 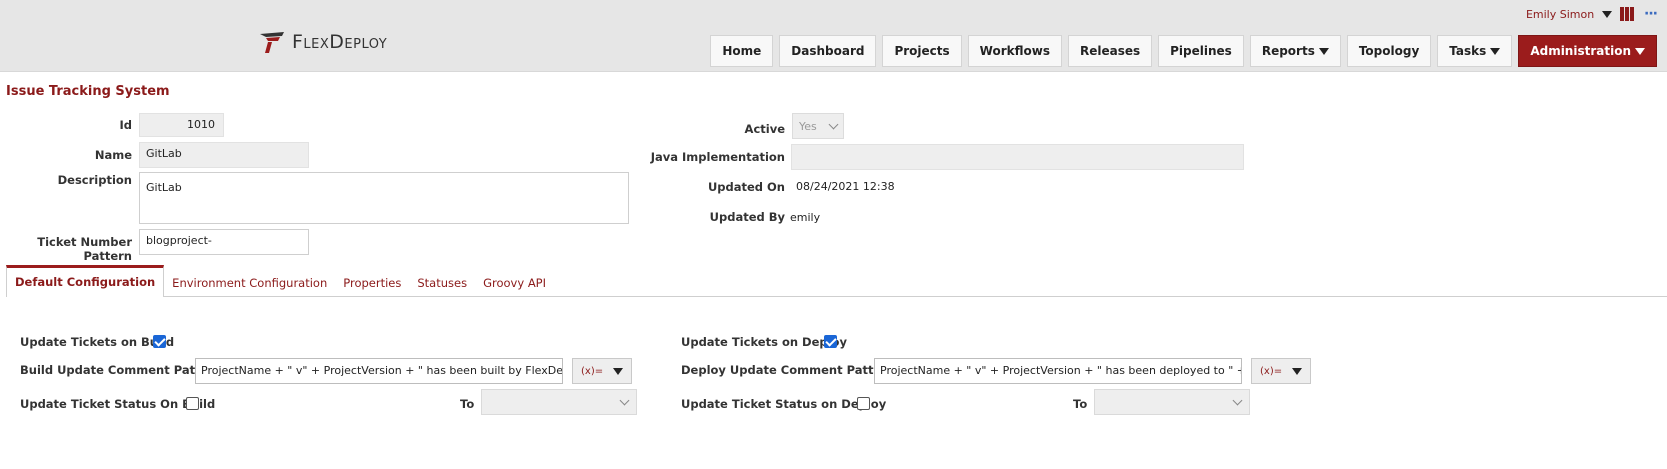 I want to click on active-select: Yes, so click(x=818, y=126).